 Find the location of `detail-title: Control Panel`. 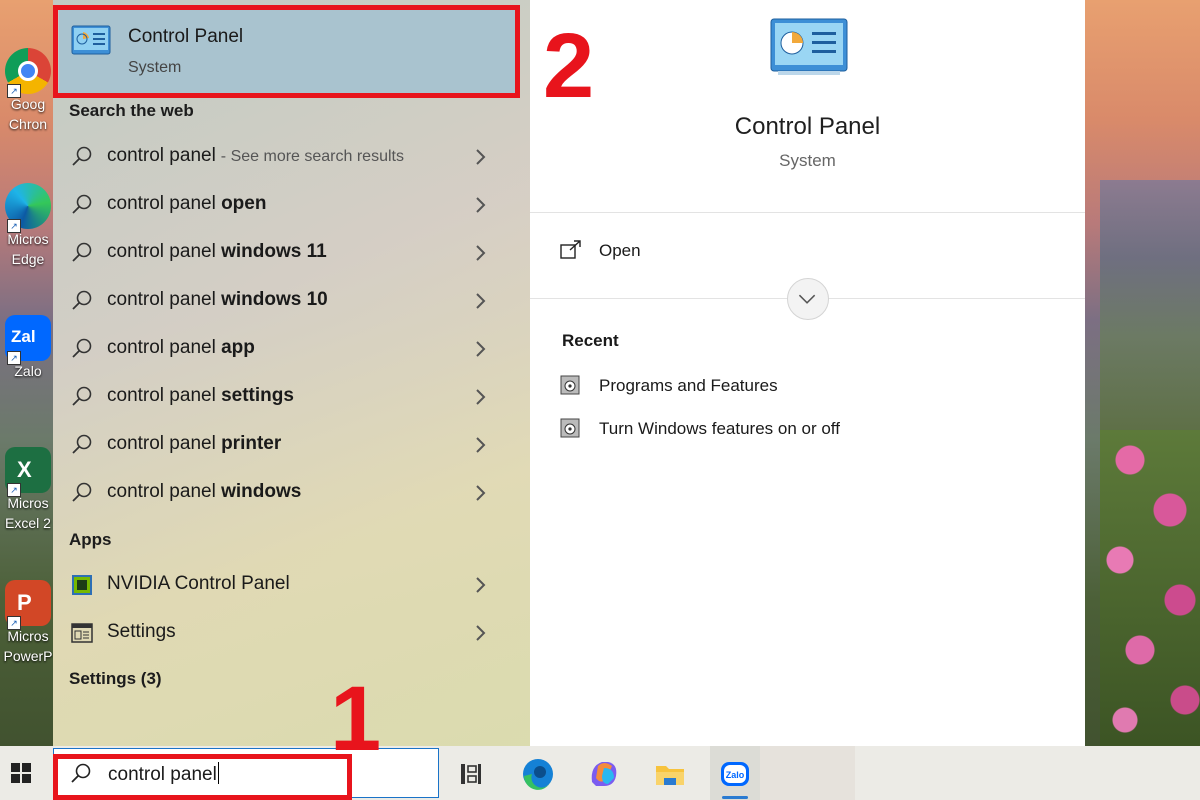

detail-title: Control Panel is located at coordinates (807, 126).